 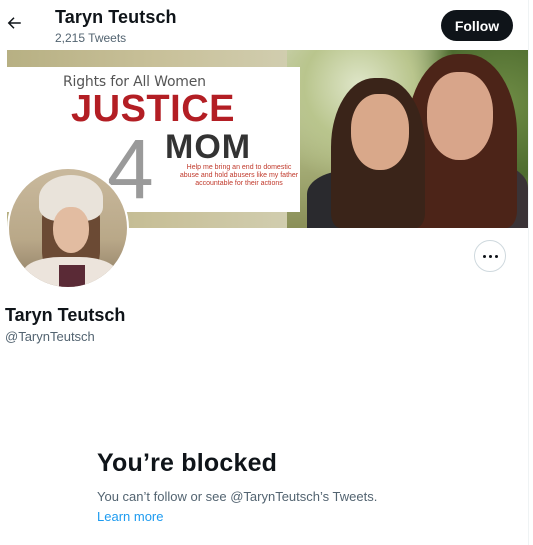 What do you see at coordinates (187, 463) in the screenshot?
I see `blocked-title: You’re blocked` at bounding box center [187, 463].